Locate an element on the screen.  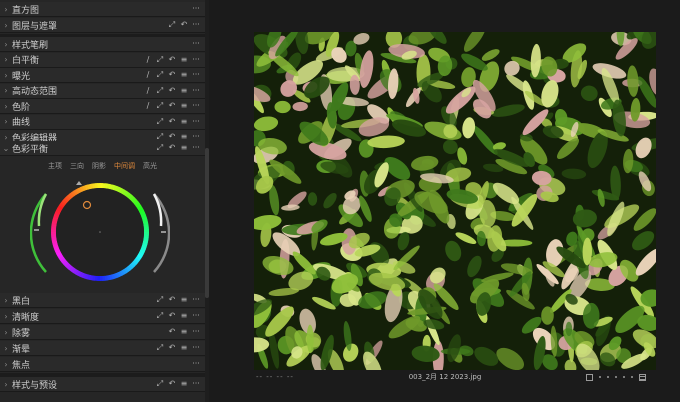
tool-row: › 除雾 ↶ ≡ ··· is located at coordinates (102, 332).